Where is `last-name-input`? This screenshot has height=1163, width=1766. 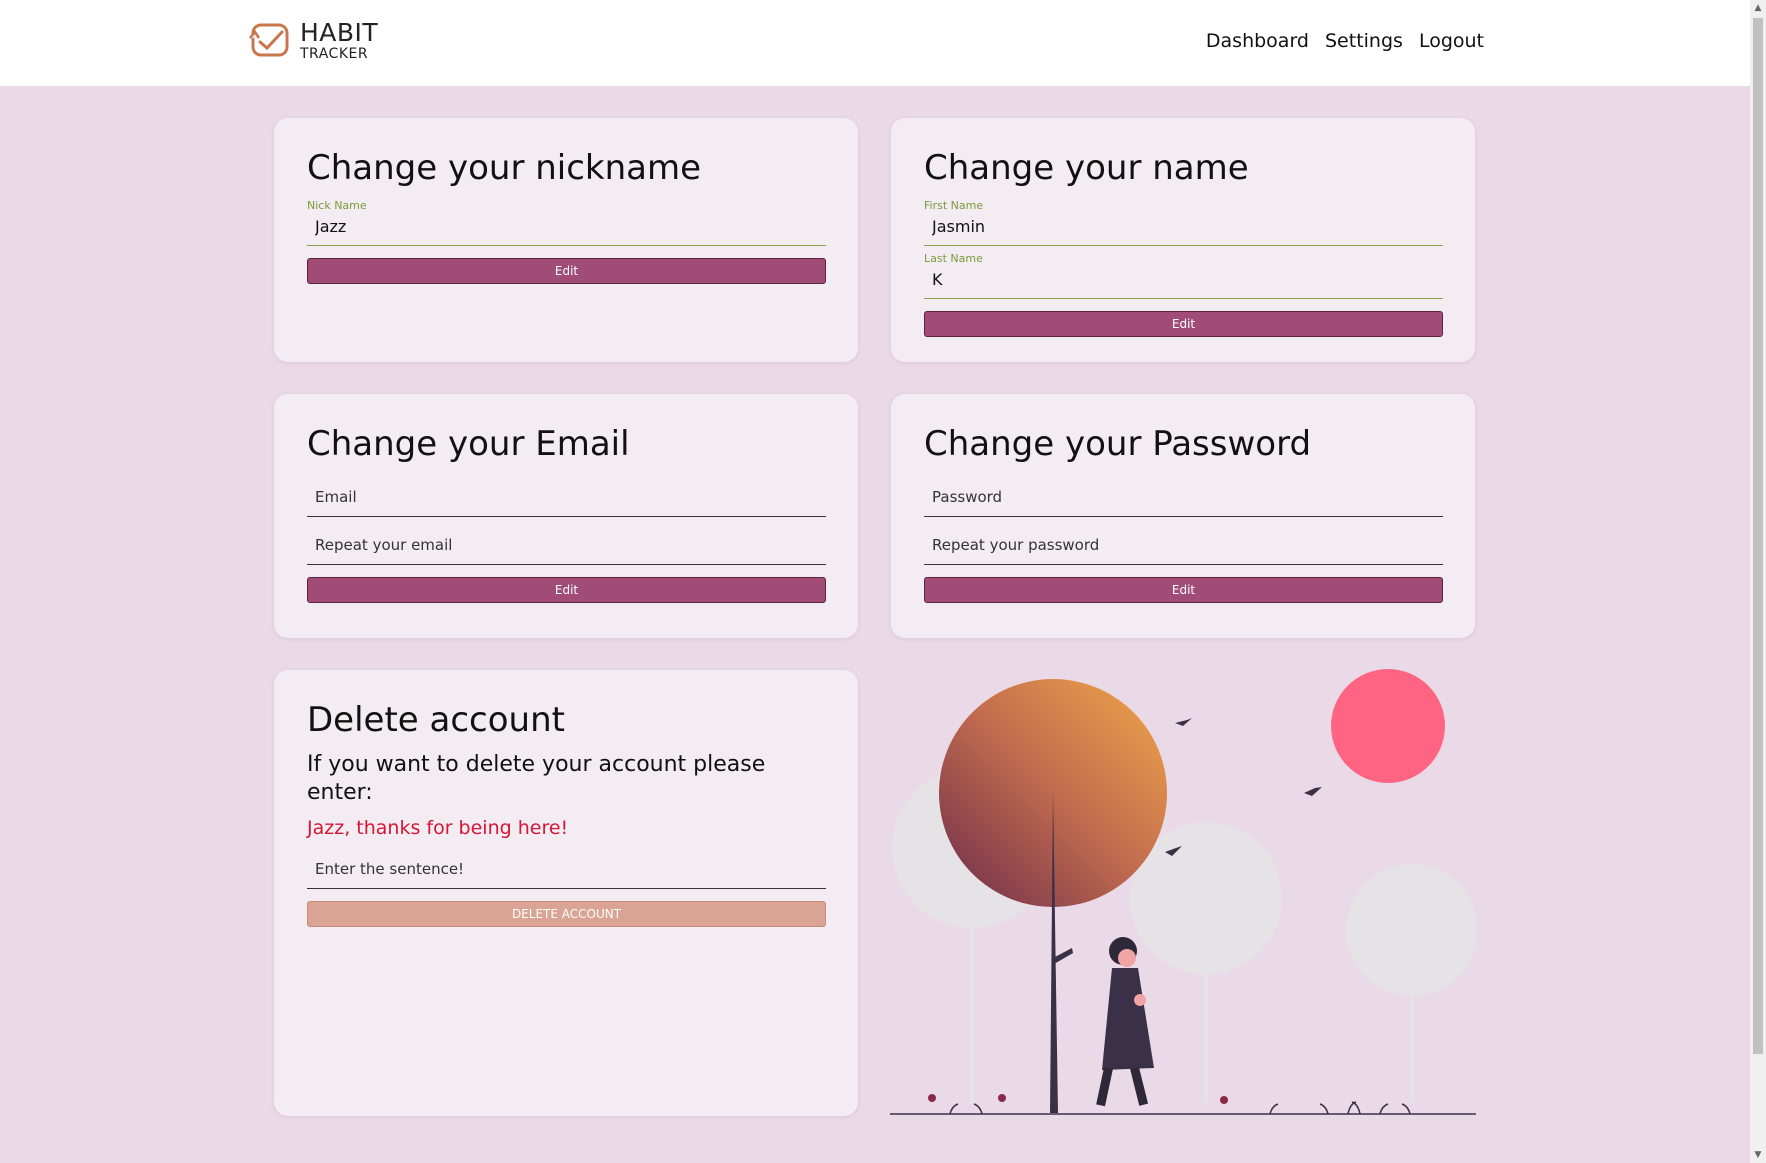 last-name-input is located at coordinates (1183, 281).